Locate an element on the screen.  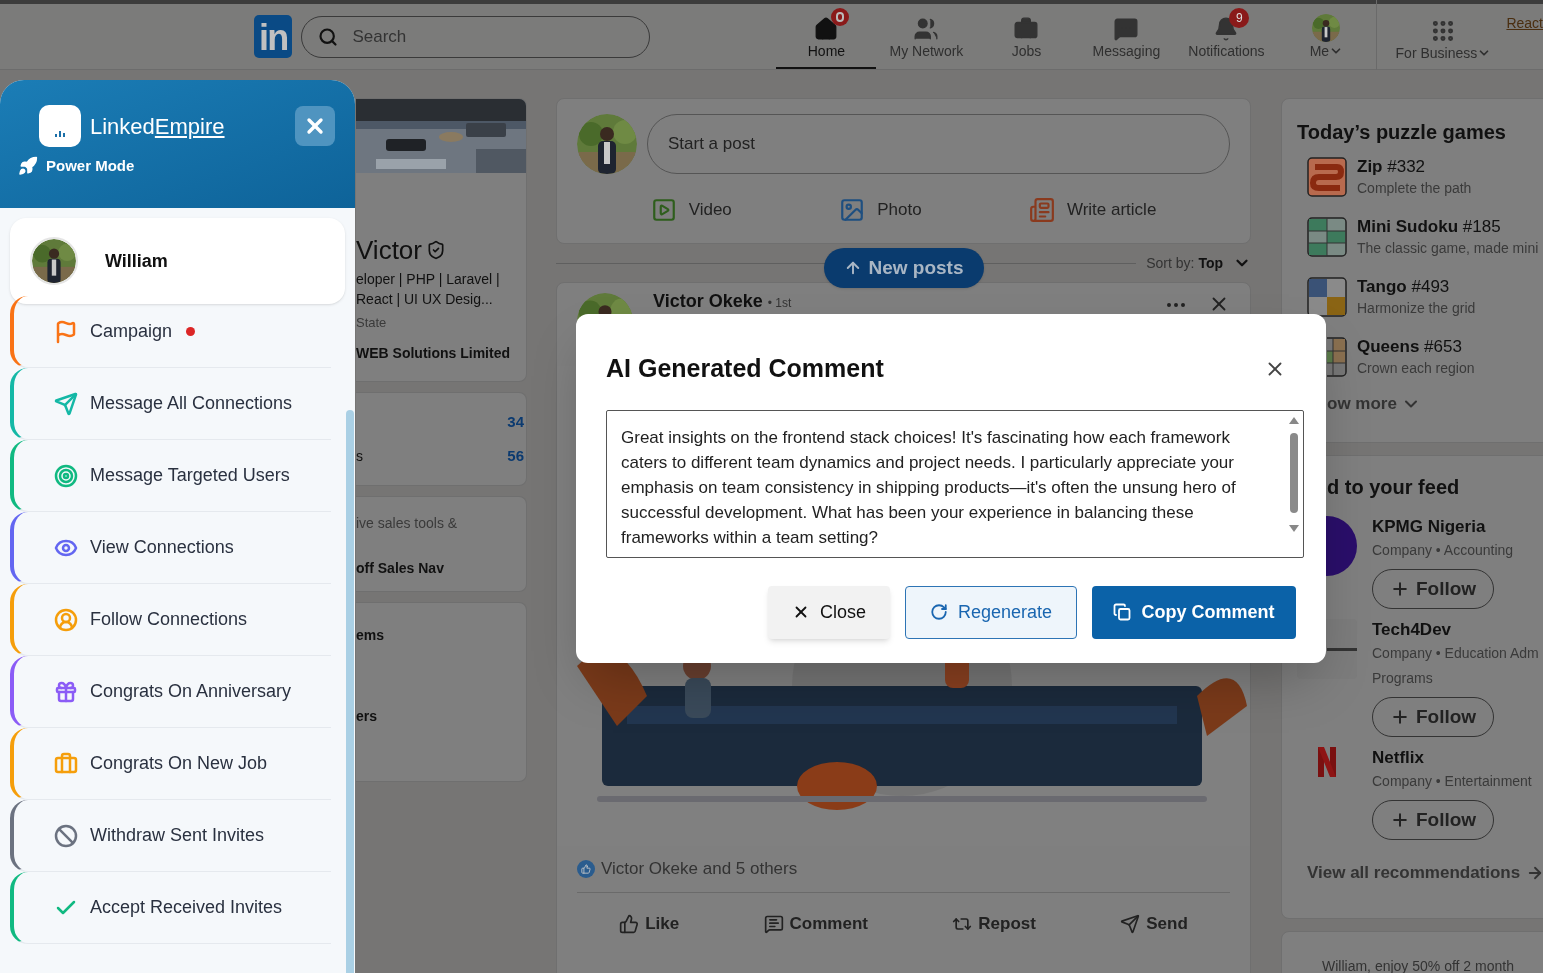
shortcut-link: ems is located at coordinates (441, 635).